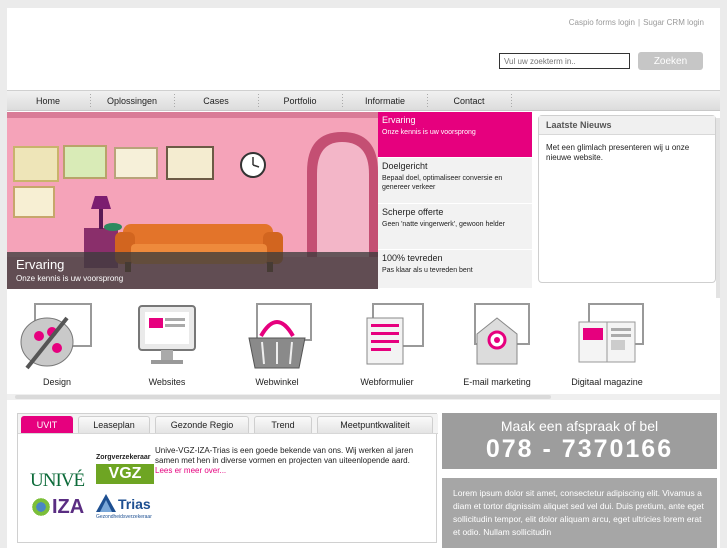 The image size is (727, 548). Describe the element at coordinates (123, 457) in the screenshot. I see `zorgverzekeraar-label: Zorgverzekeraar` at that location.